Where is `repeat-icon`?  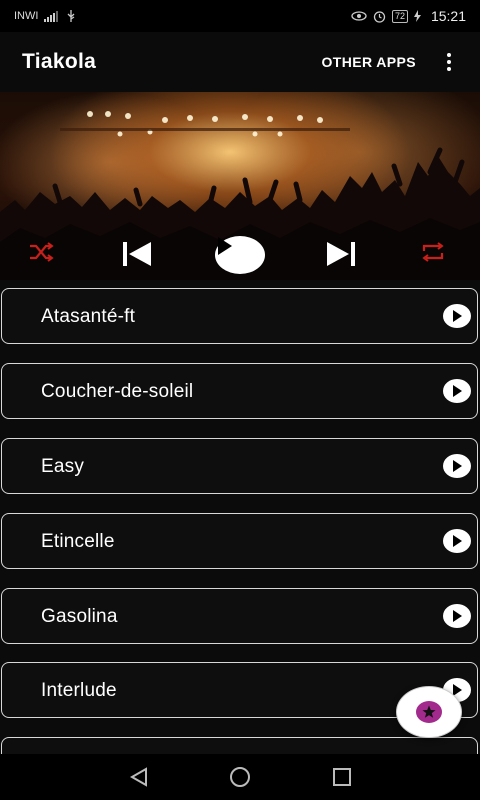
repeat-icon is located at coordinates (435, 255).